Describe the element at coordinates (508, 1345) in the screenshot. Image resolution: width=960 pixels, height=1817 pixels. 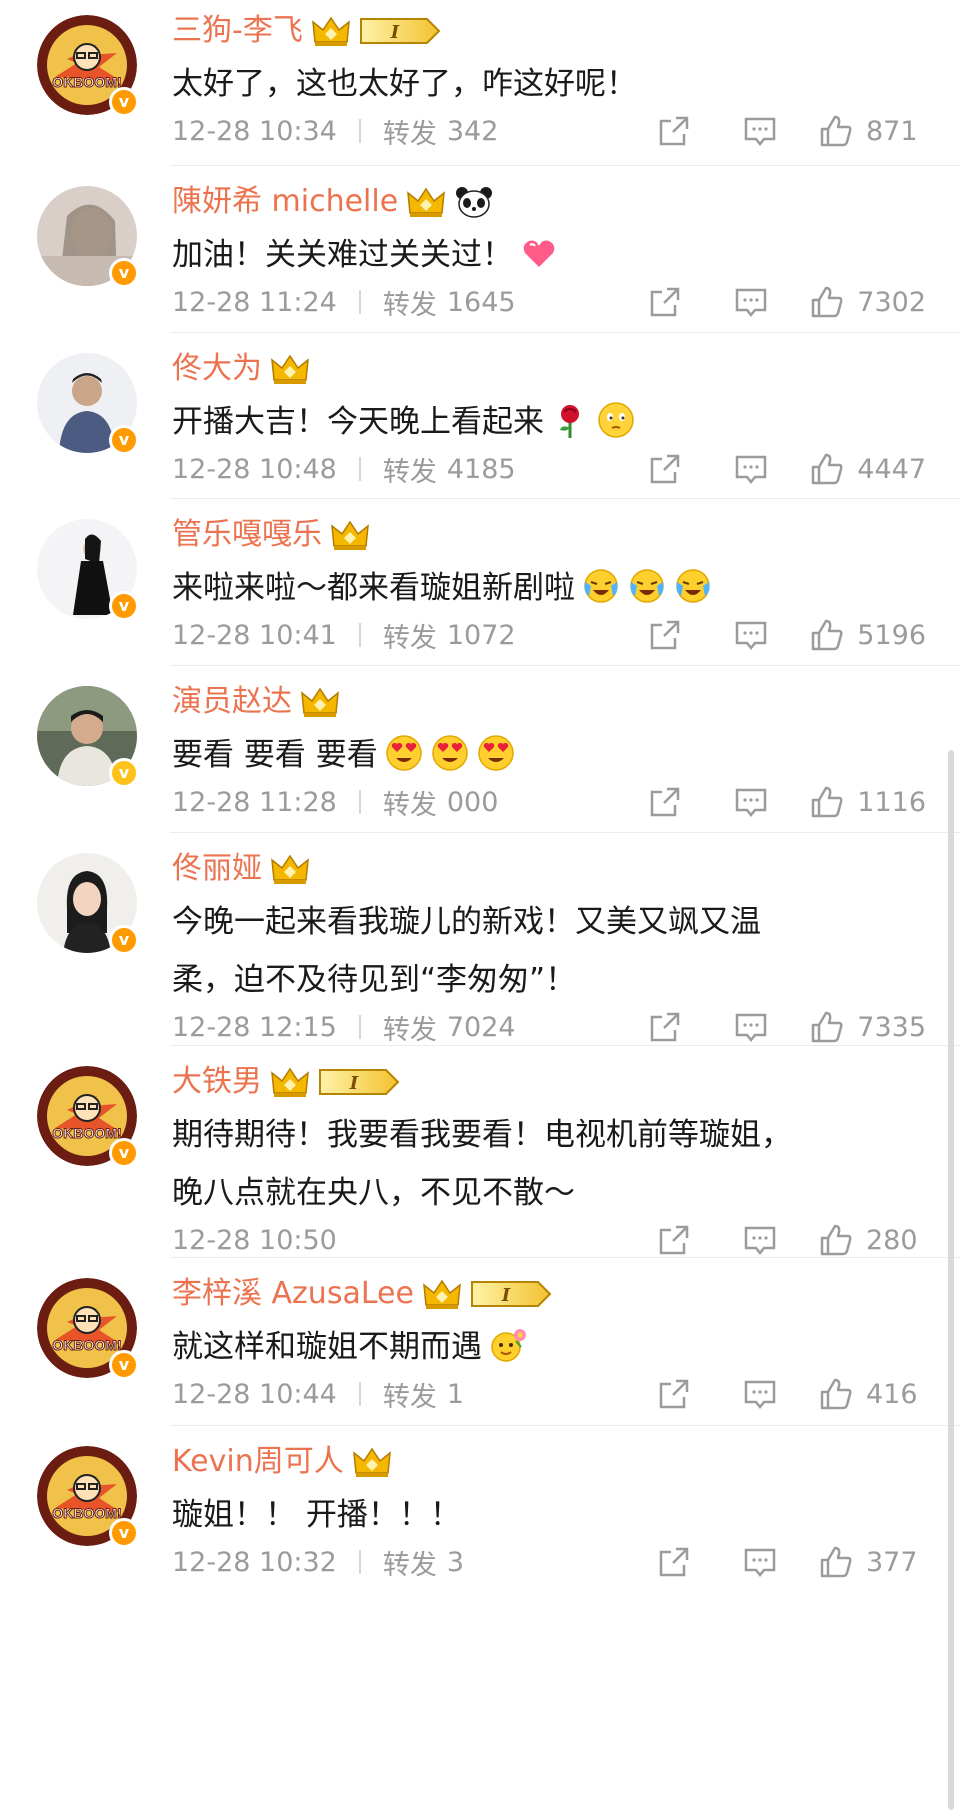
I see `flower-emoji` at that location.